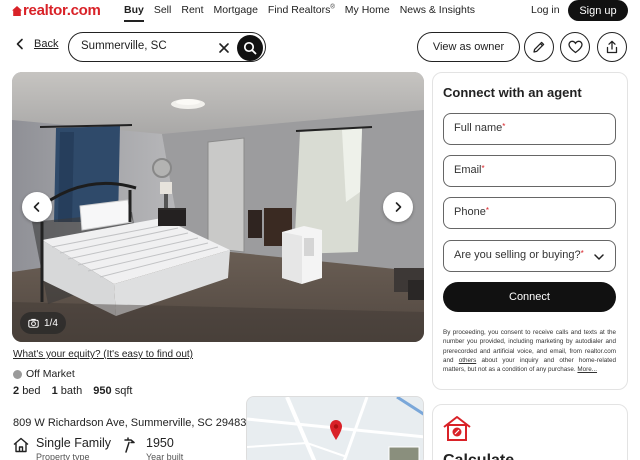 The width and height of the screenshot is (640, 460). Describe the element at coordinates (62, 10) in the screenshot. I see `logo-text: realtor.com` at that location.